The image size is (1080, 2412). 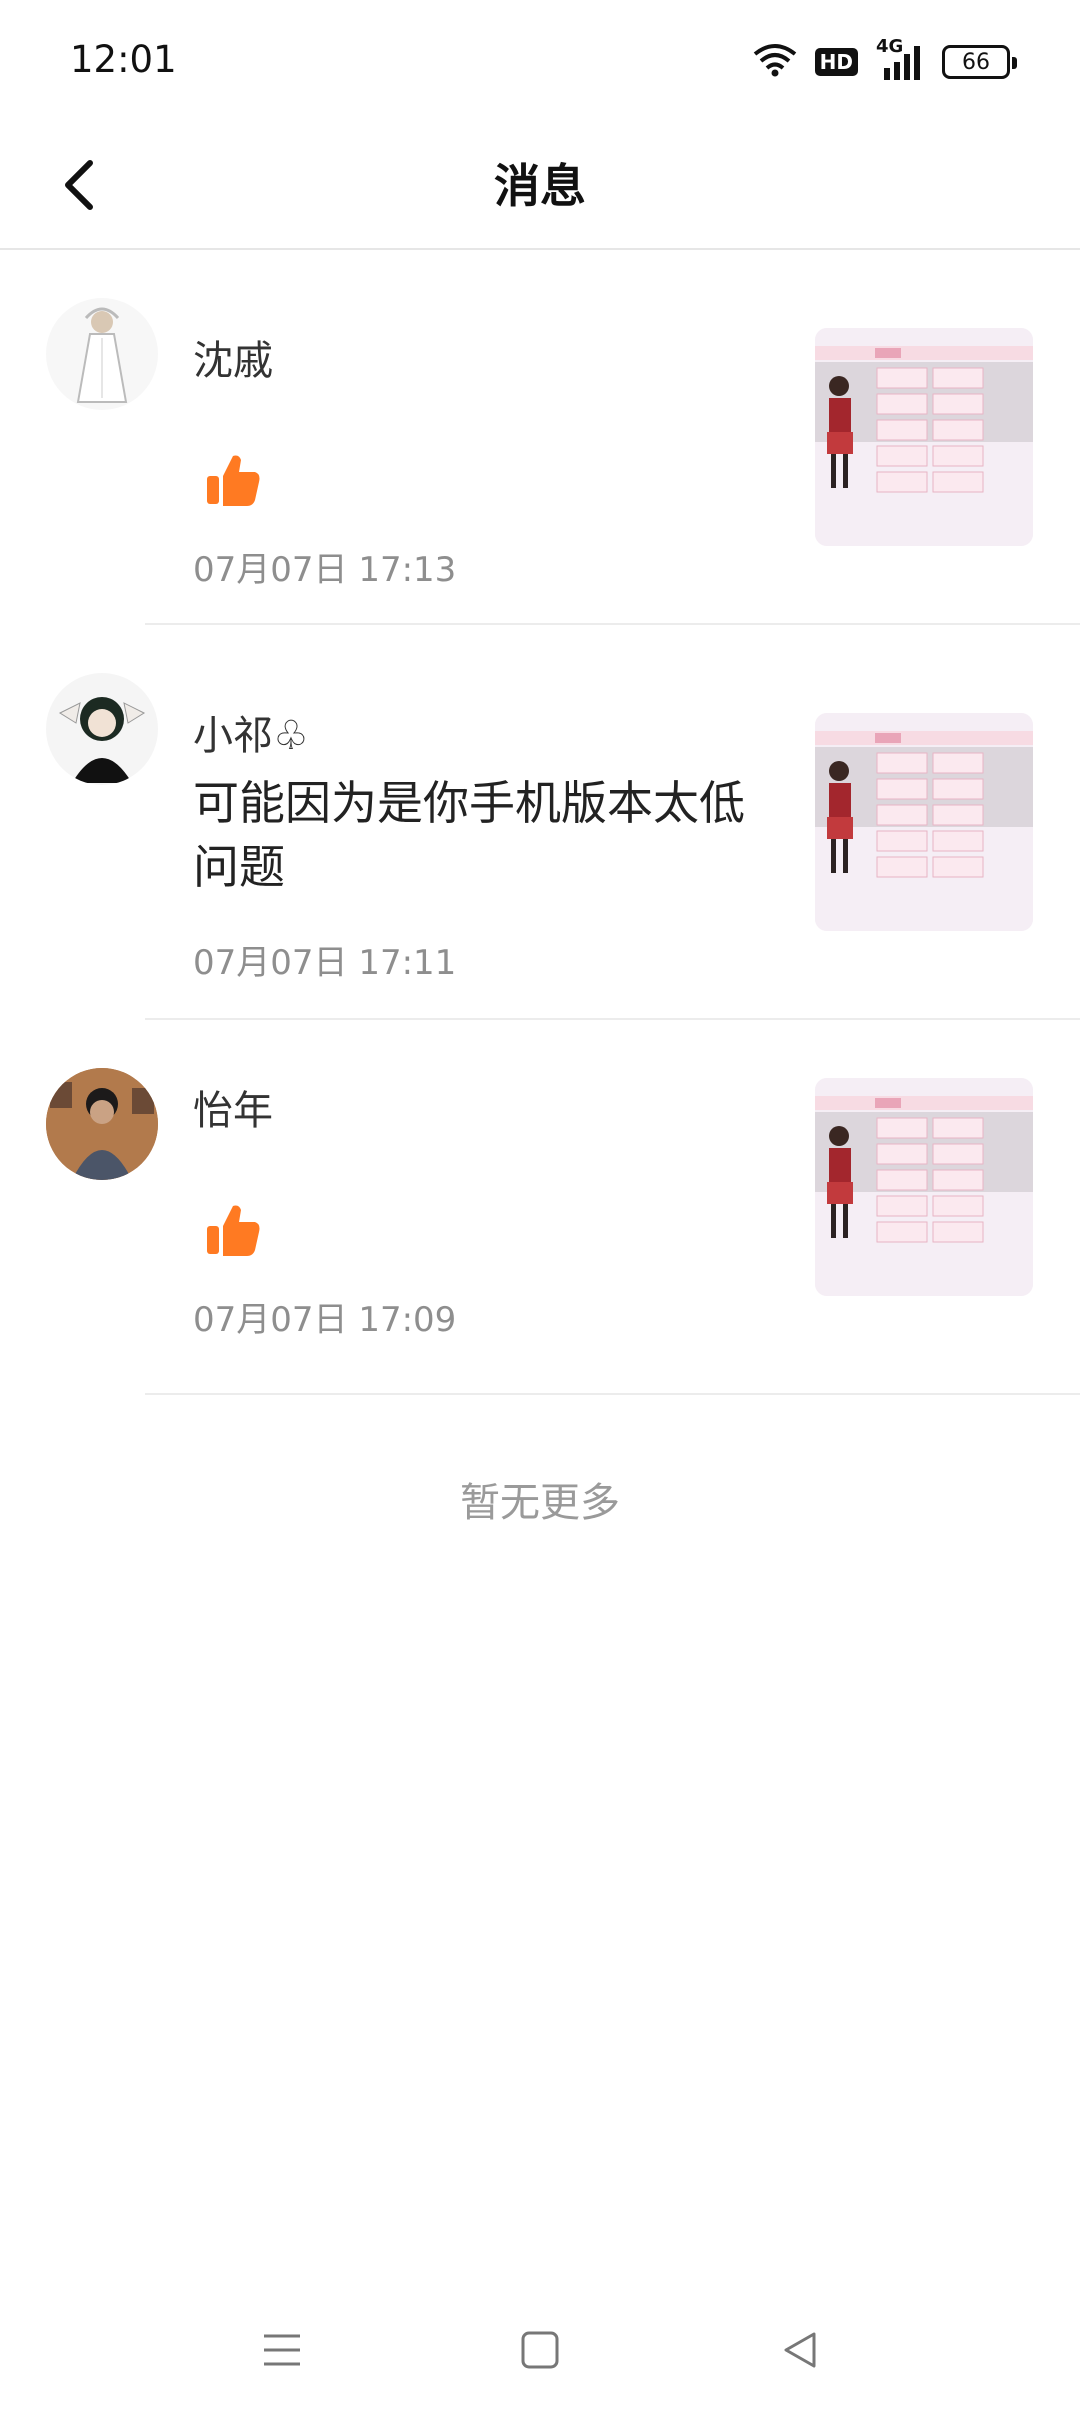 What do you see at coordinates (325, 1320) in the screenshot?
I see `message-time: 07月07日 17:09` at bounding box center [325, 1320].